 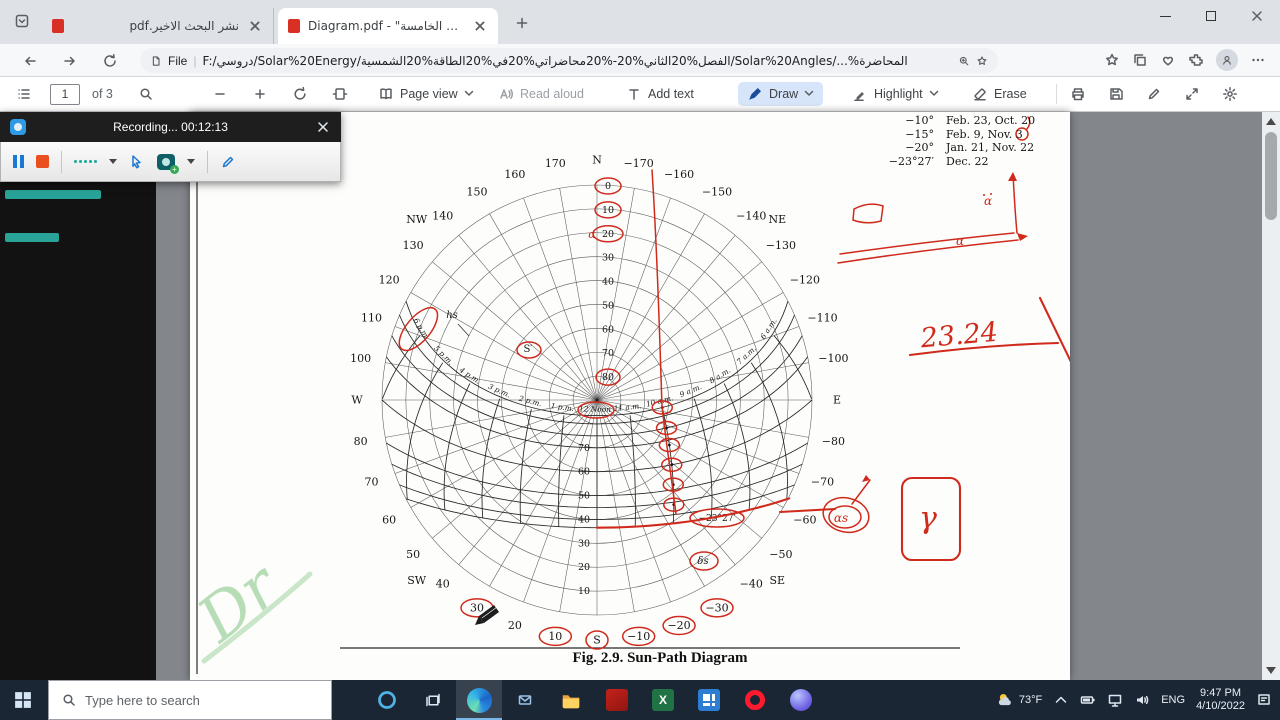 I want to click on recorder-close-icon, so click(x=323, y=127).